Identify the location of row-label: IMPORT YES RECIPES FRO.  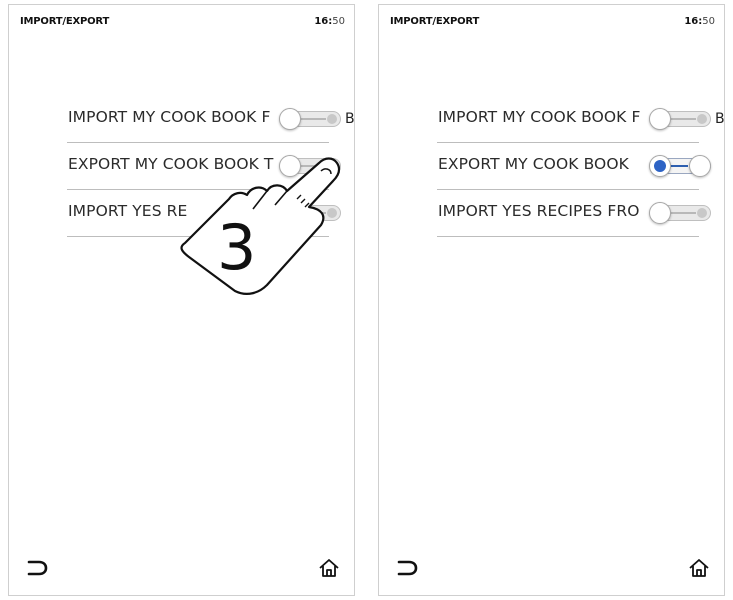
(539, 211).